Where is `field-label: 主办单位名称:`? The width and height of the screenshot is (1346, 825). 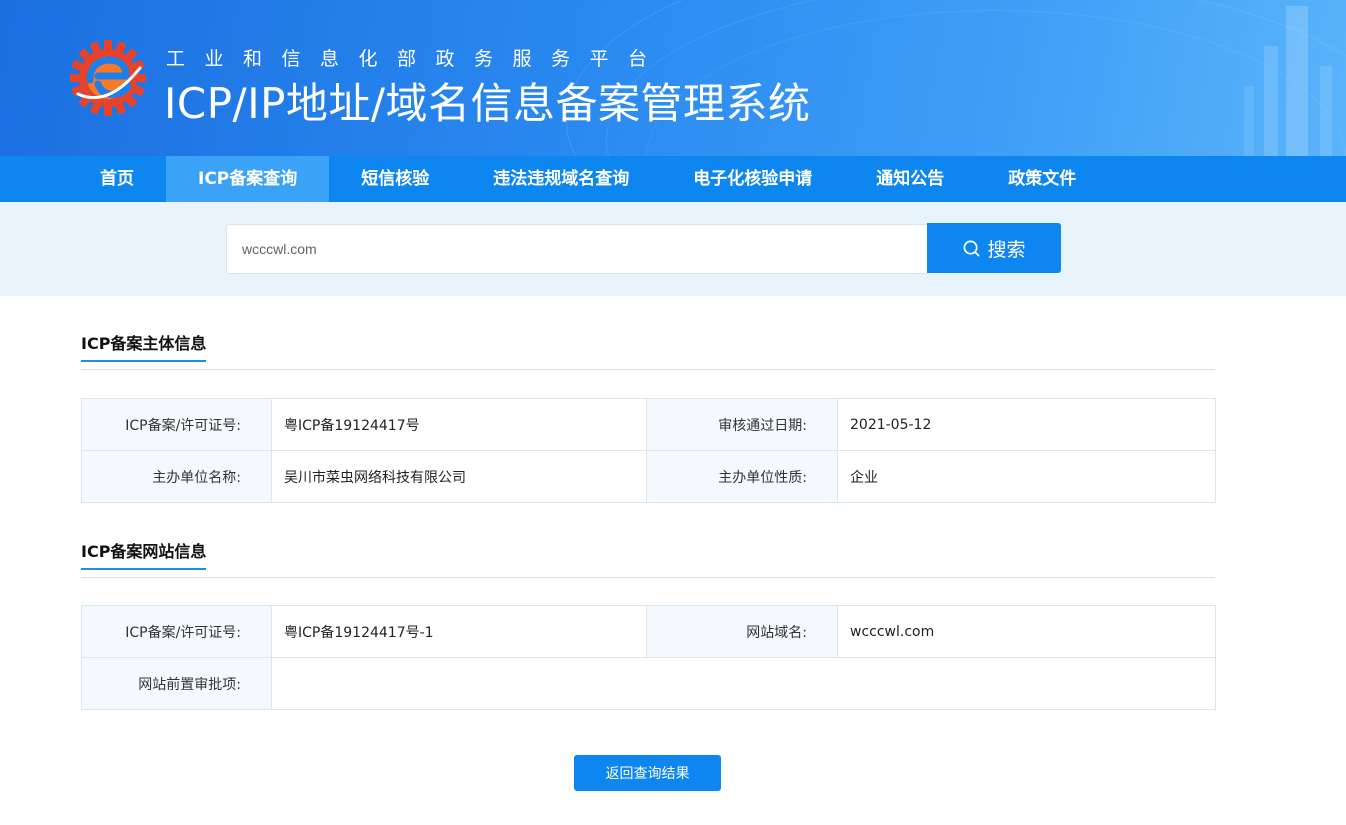
field-label: 主办单位名称: is located at coordinates (176, 476).